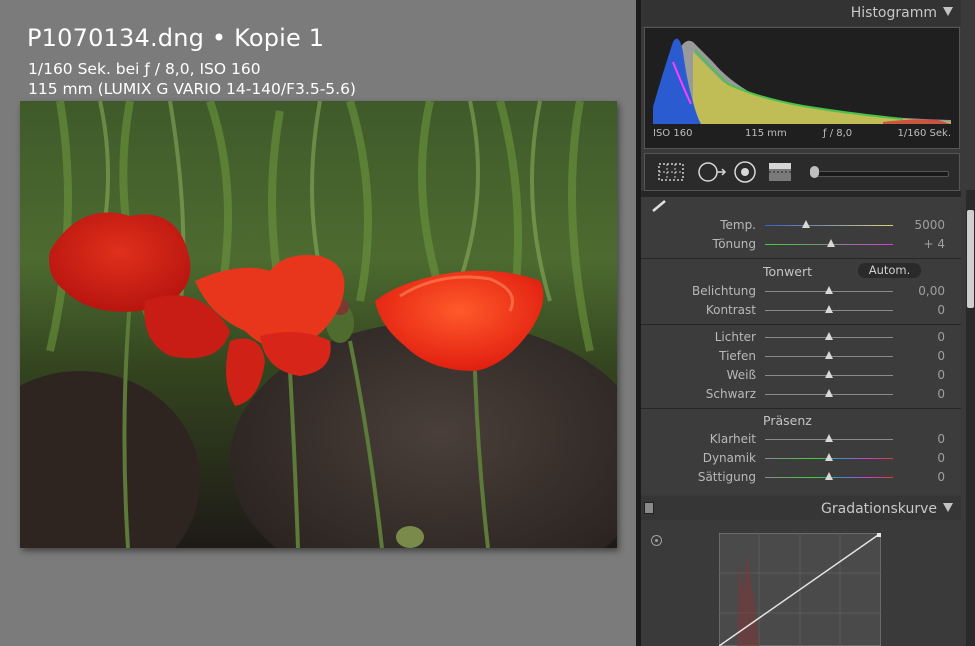 Image resolution: width=975 pixels, height=646 pixels. Describe the element at coordinates (729, 458) in the screenshot. I see `slider-label: Dynamik` at that location.